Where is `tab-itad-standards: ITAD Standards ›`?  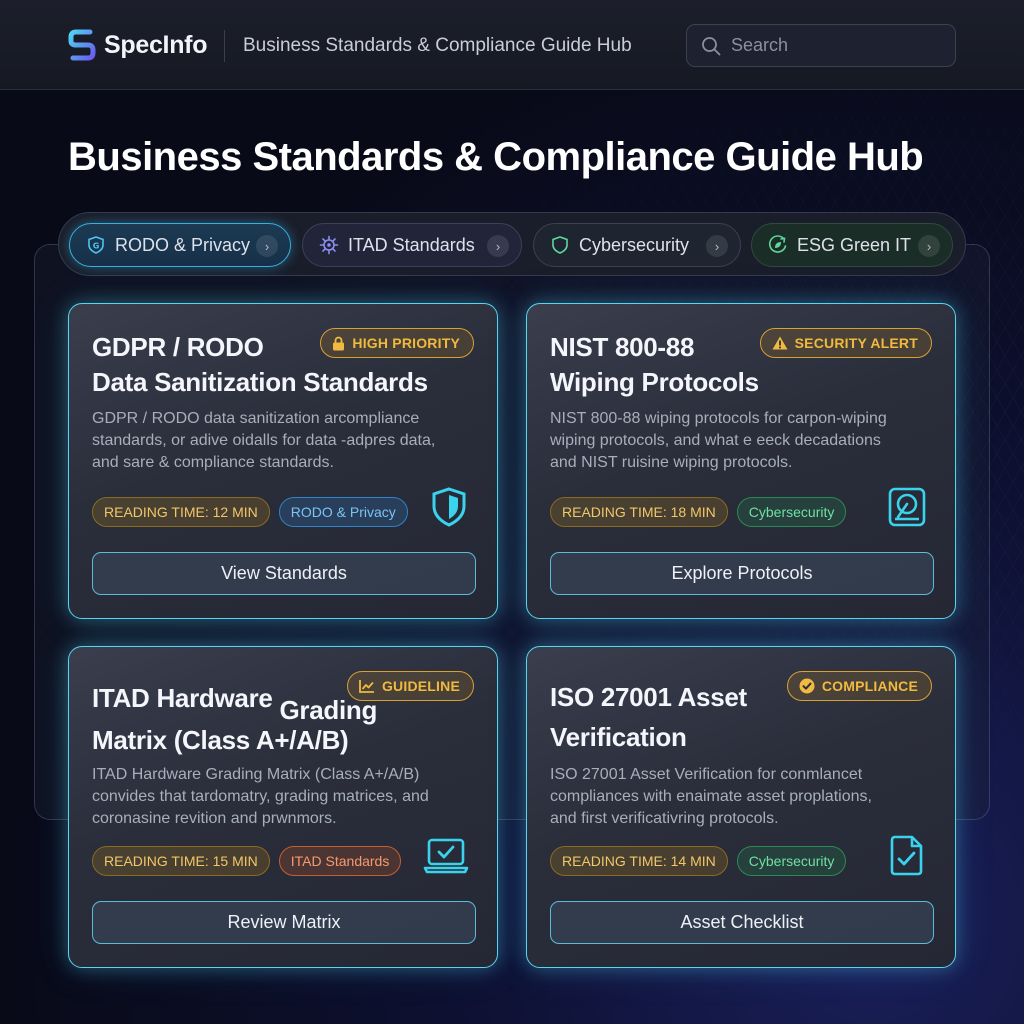
tab-itad-standards: ITAD Standards › is located at coordinates (412, 245).